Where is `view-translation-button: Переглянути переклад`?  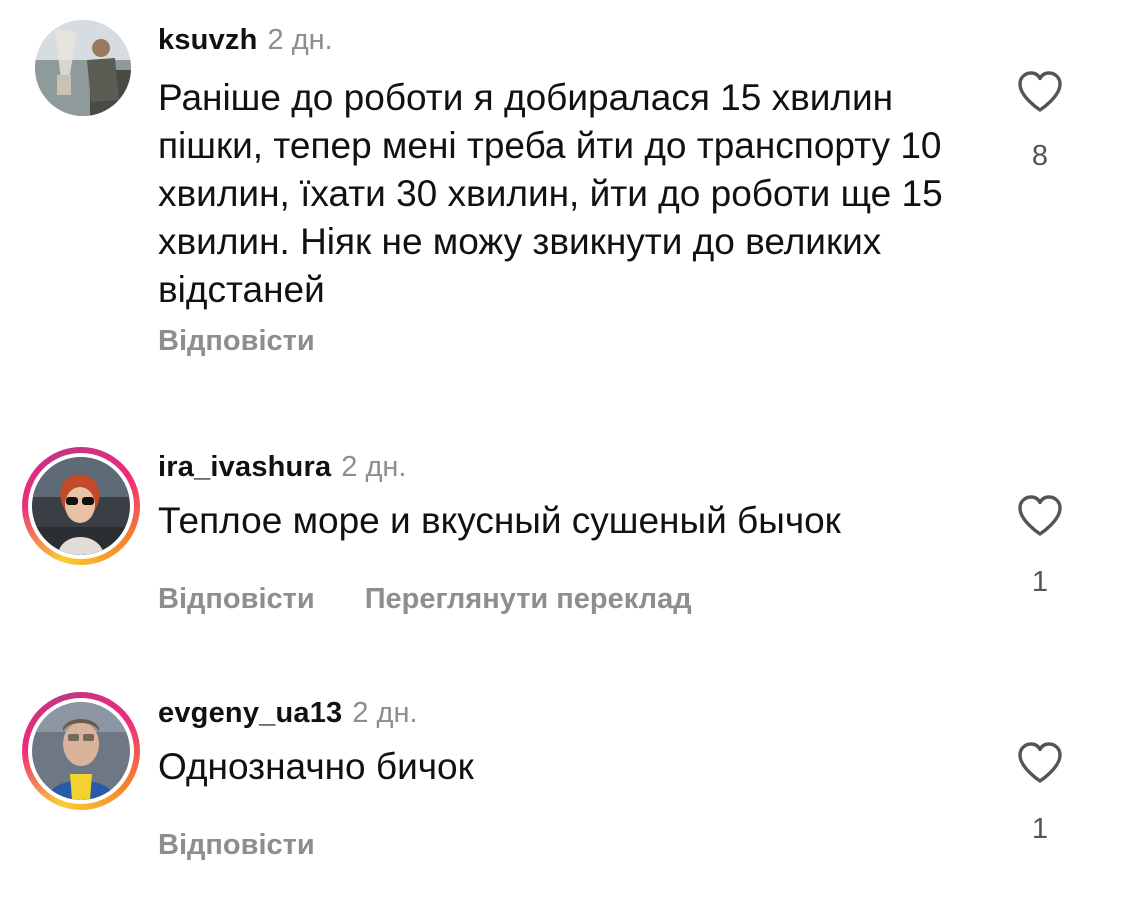
view-translation-button: Переглянути переклад is located at coordinates (528, 599).